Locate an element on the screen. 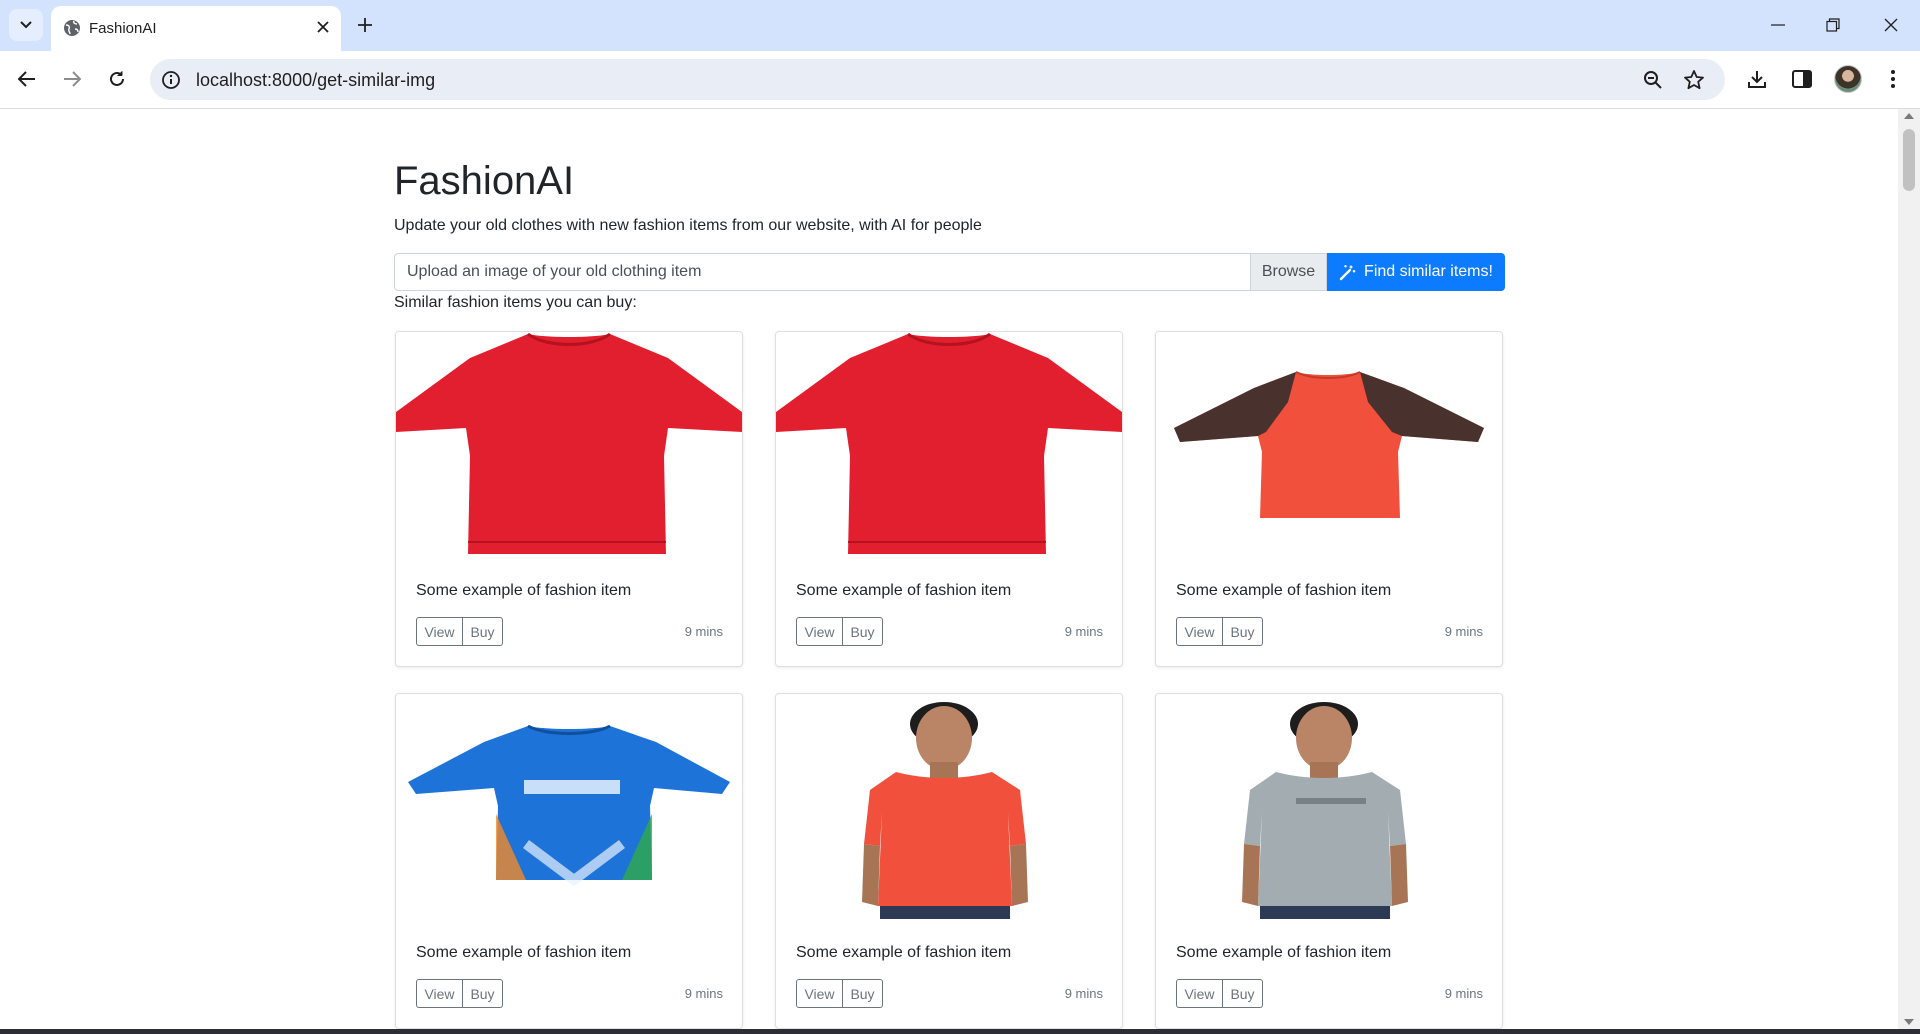  close-tab-icon is located at coordinates (323, 27).